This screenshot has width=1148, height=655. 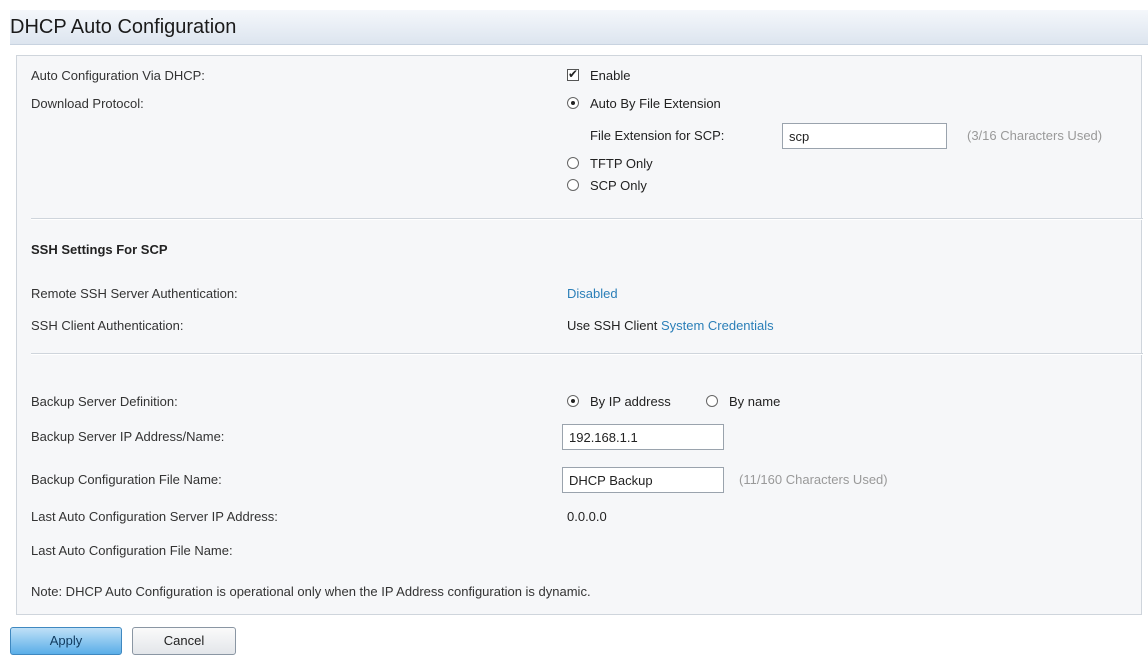 I want to click on last-server-ip-value: 0.0.0.0, so click(x=587, y=516).